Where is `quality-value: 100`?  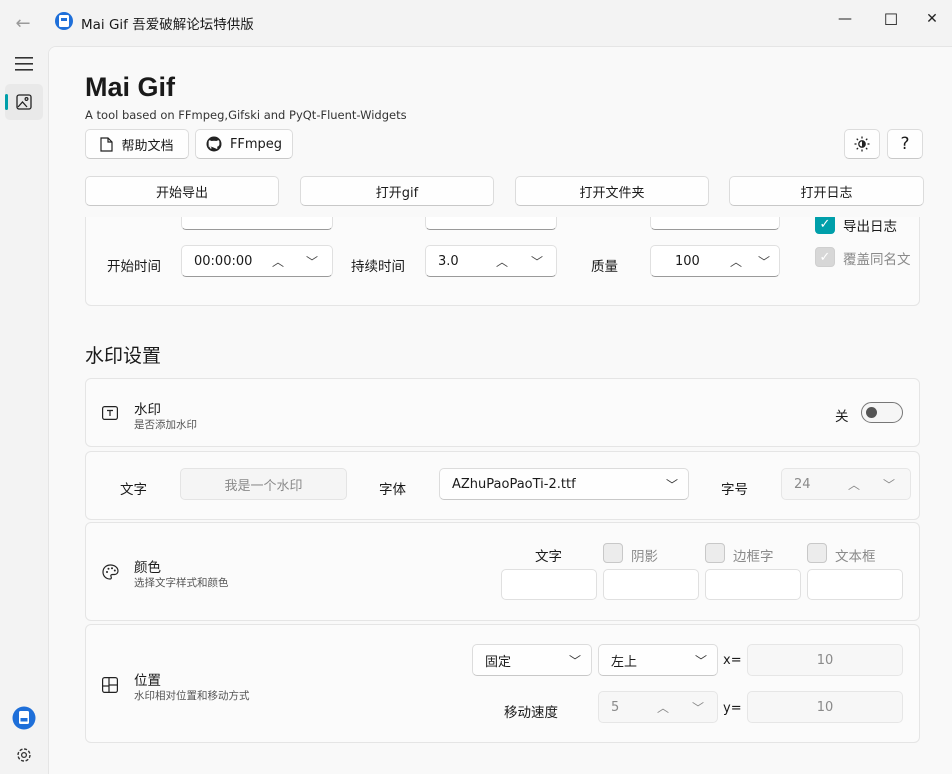 quality-value: 100 is located at coordinates (687, 261).